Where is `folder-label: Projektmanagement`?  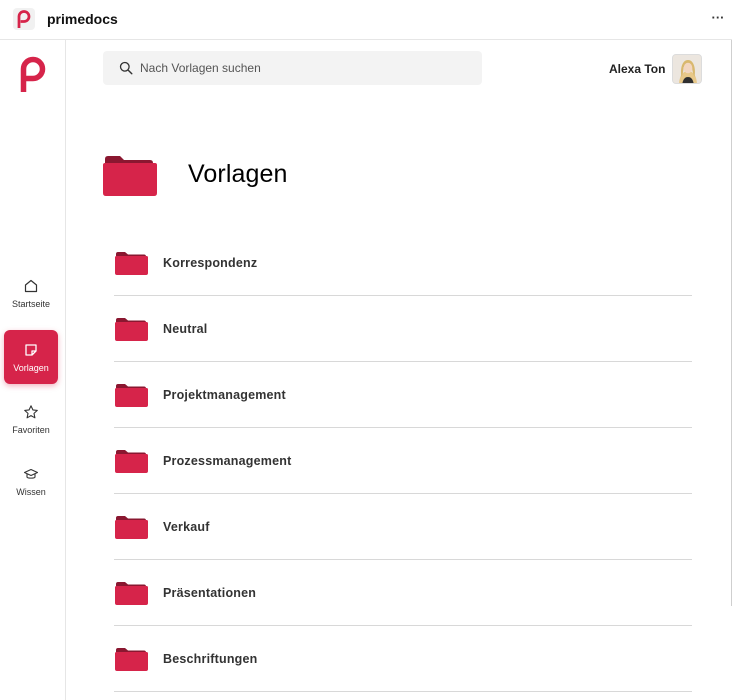
folder-label: Projektmanagement is located at coordinates (224, 394).